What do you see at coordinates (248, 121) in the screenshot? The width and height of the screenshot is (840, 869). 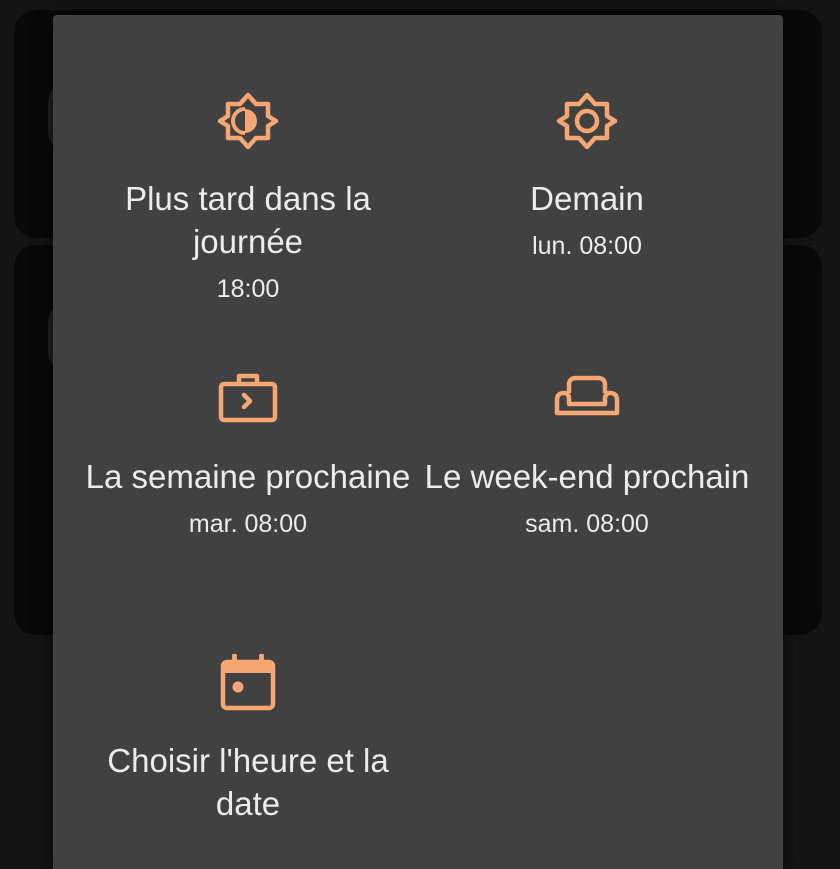 I see `brightness-half-icon` at bounding box center [248, 121].